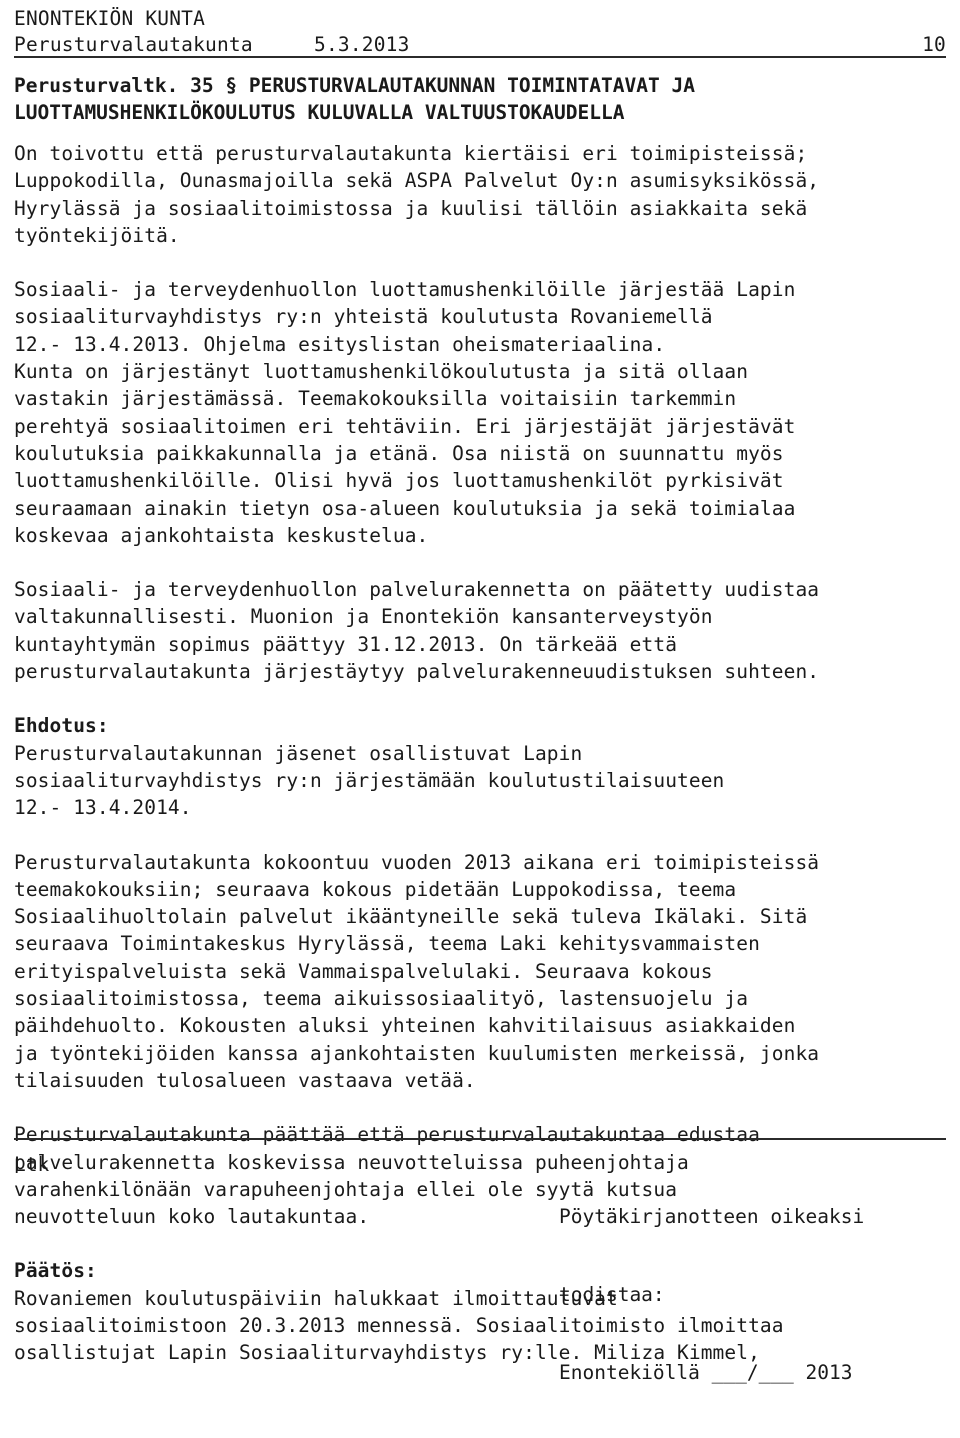 The width and height of the screenshot is (960, 1438). Describe the element at coordinates (32, 1164) in the screenshot. I see `footer-left-text: Ltk` at that location.